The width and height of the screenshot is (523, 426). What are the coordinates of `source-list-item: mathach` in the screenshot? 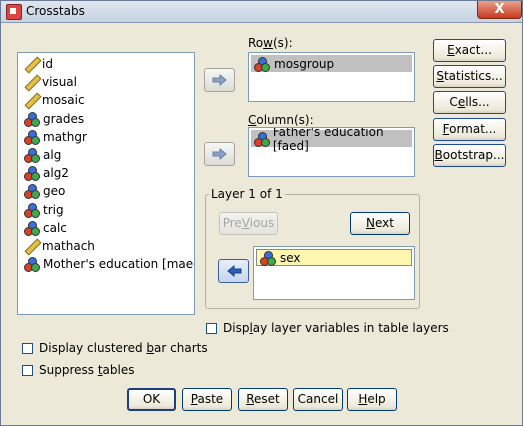 It's located at (59, 246).